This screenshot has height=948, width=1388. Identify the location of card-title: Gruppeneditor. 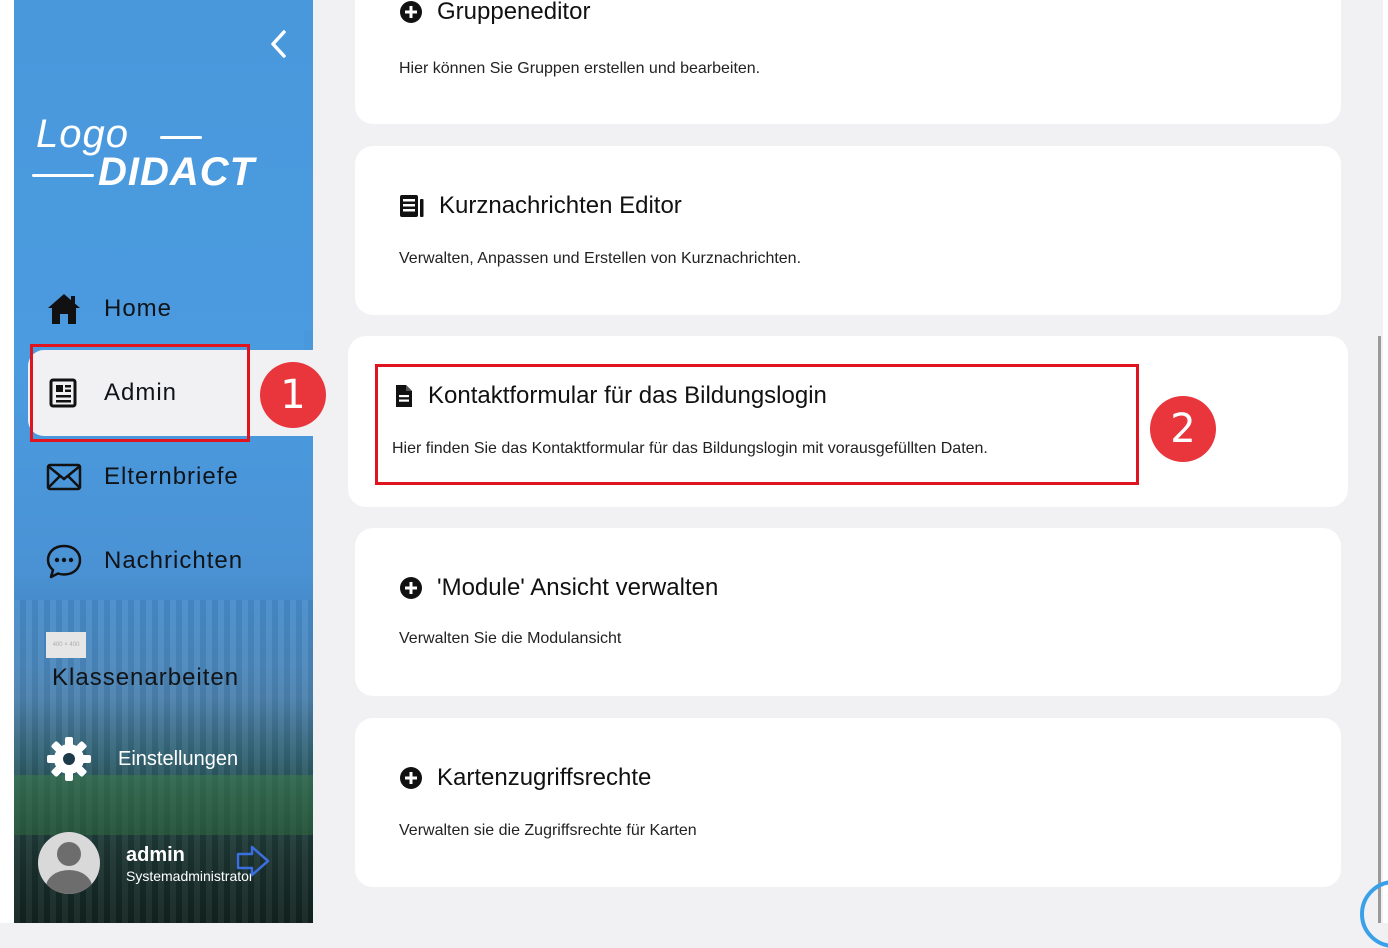
(514, 12).